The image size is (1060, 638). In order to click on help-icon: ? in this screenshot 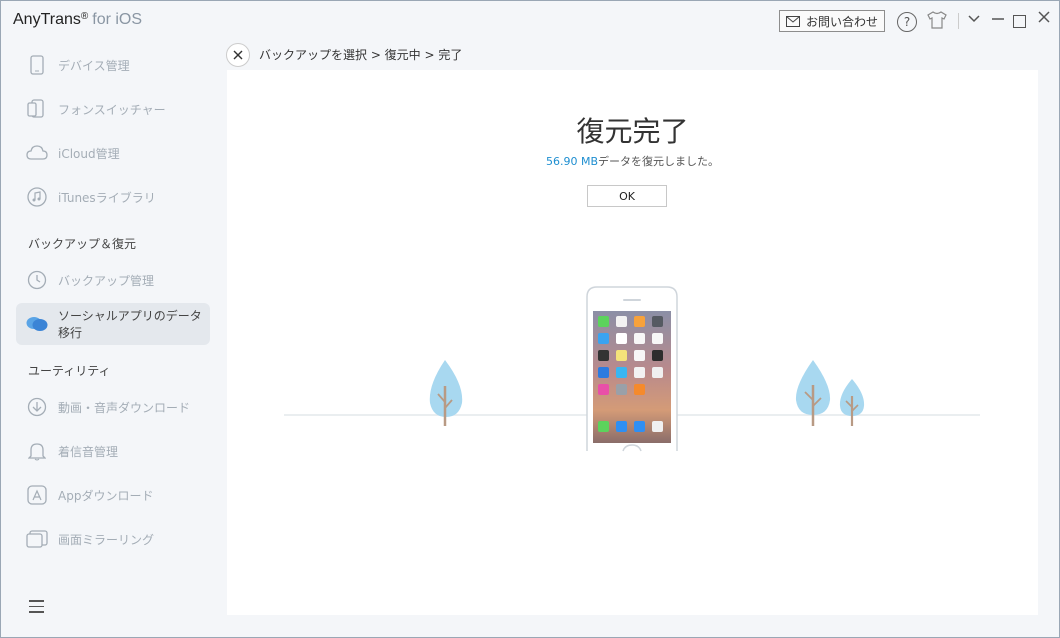, I will do `click(907, 22)`.